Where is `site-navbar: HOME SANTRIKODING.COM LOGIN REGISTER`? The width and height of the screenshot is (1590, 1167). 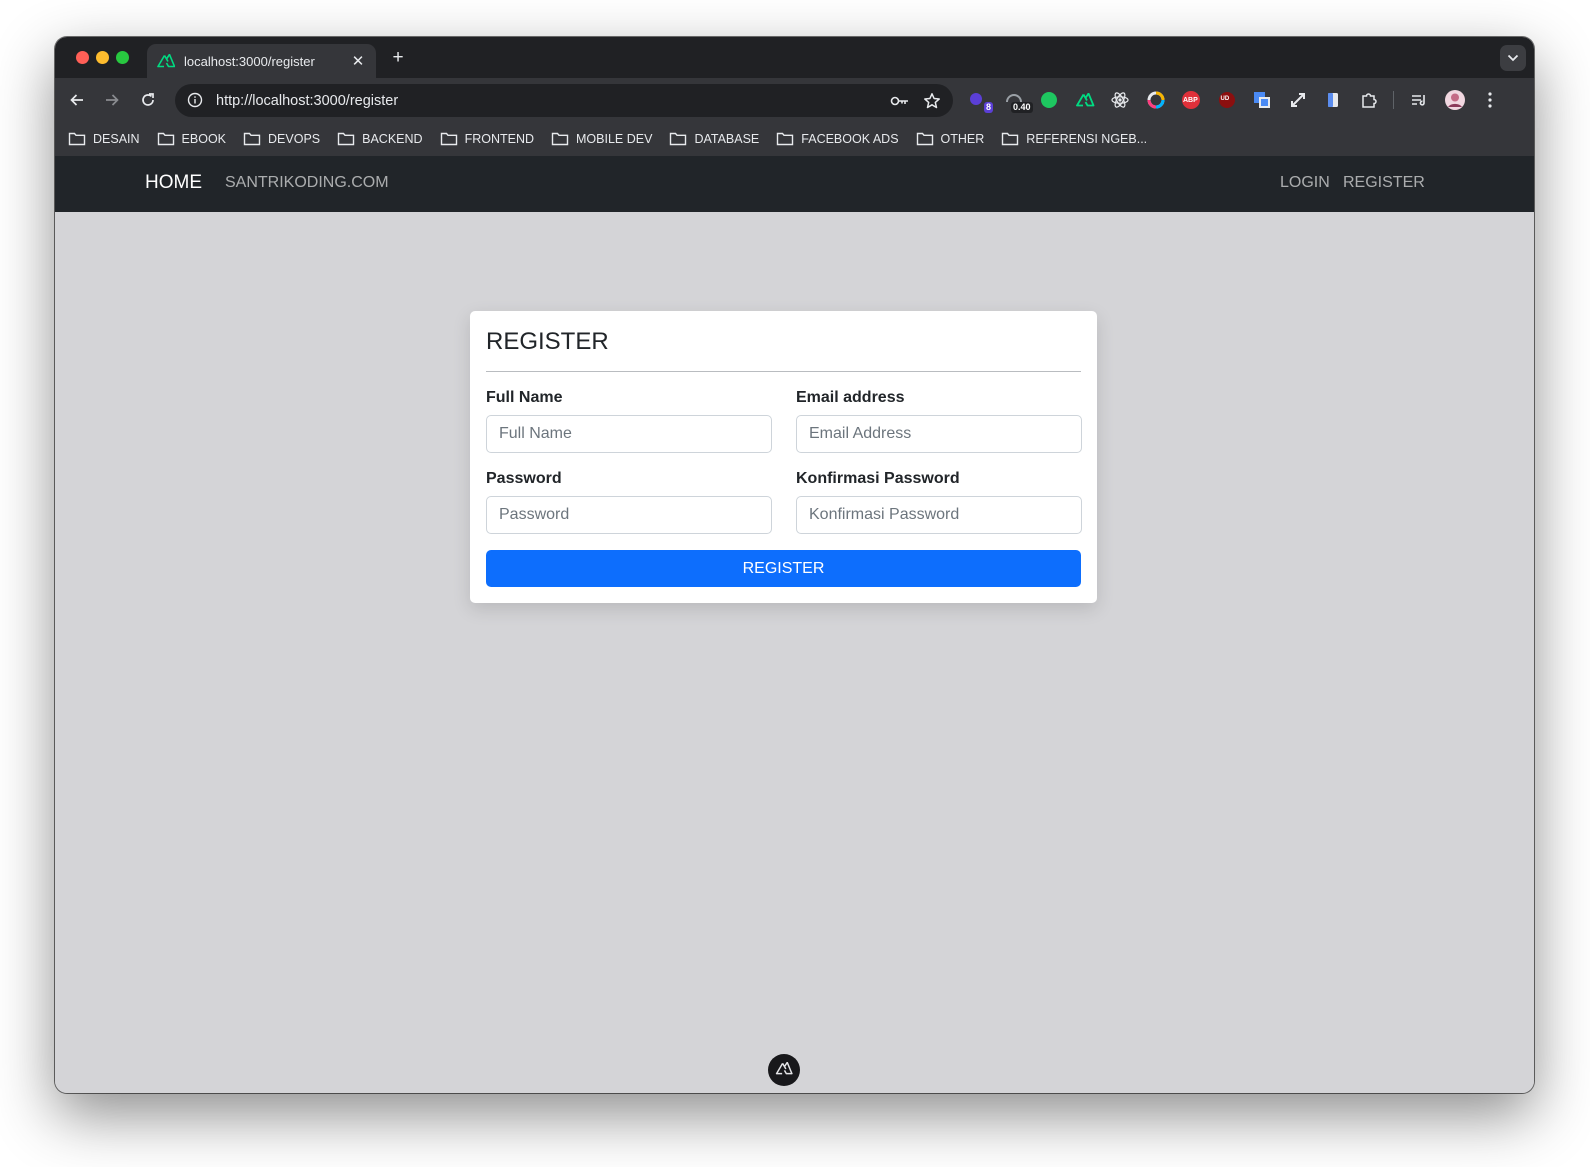 site-navbar: HOME SANTRIKODING.COM LOGIN REGISTER is located at coordinates (794, 184).